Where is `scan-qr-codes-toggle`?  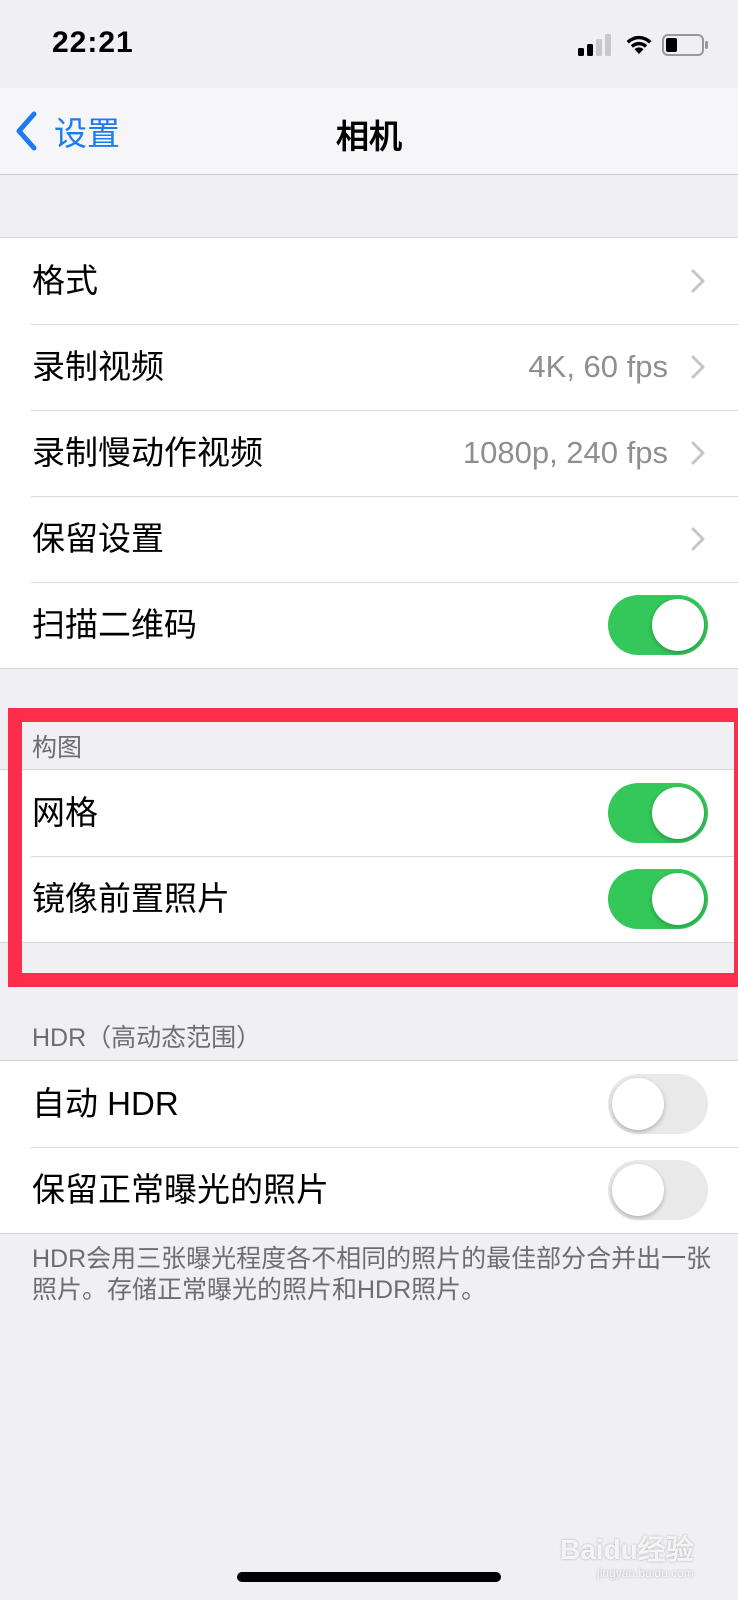
scan-qr-codes-toggle is located at coordinates (658, 625).